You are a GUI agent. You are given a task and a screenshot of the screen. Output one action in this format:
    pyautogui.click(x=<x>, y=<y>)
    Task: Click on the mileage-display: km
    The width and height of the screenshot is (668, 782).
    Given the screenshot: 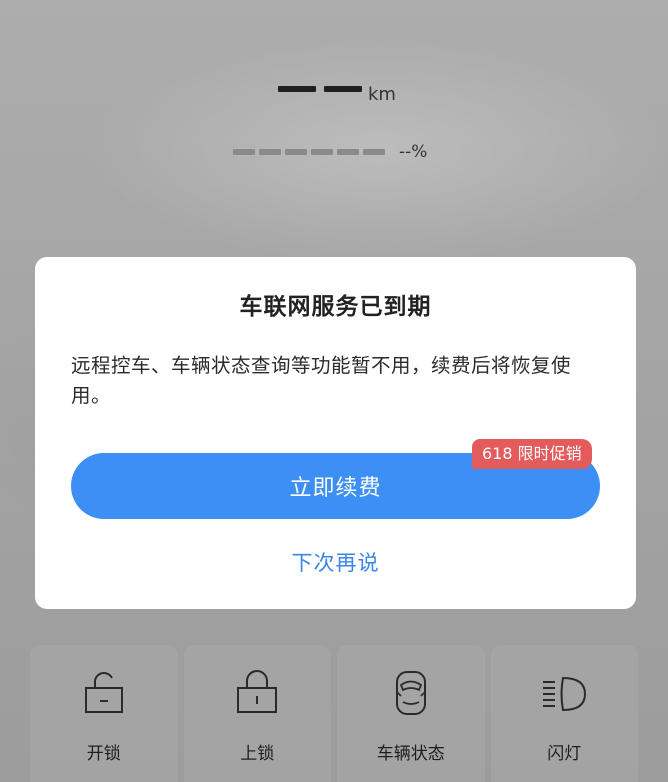 What is the action you would take?
    pyautogui.click(x=337, y=96)
    